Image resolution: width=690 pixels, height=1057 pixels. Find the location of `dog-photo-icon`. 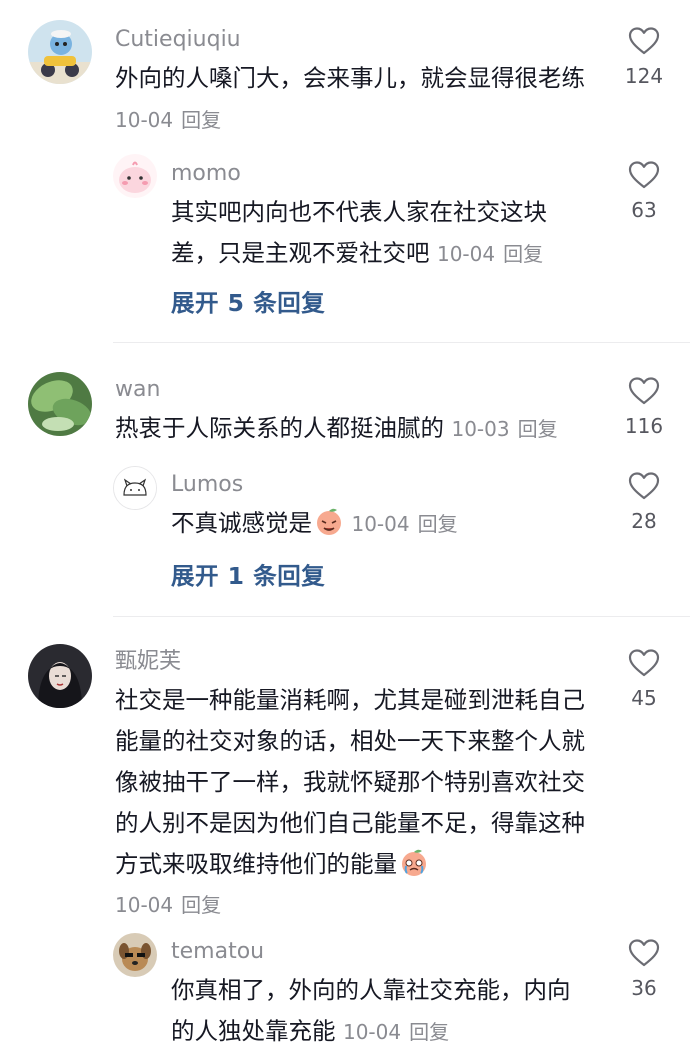

dog-photo-icon is located at coordinates (135, 955).